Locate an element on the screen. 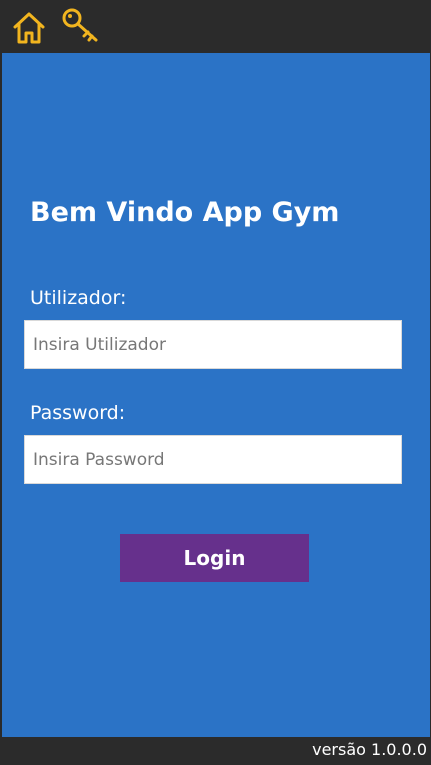 This screenshot has height=765, width=431. key-icon is located at coordinates (80, 25).